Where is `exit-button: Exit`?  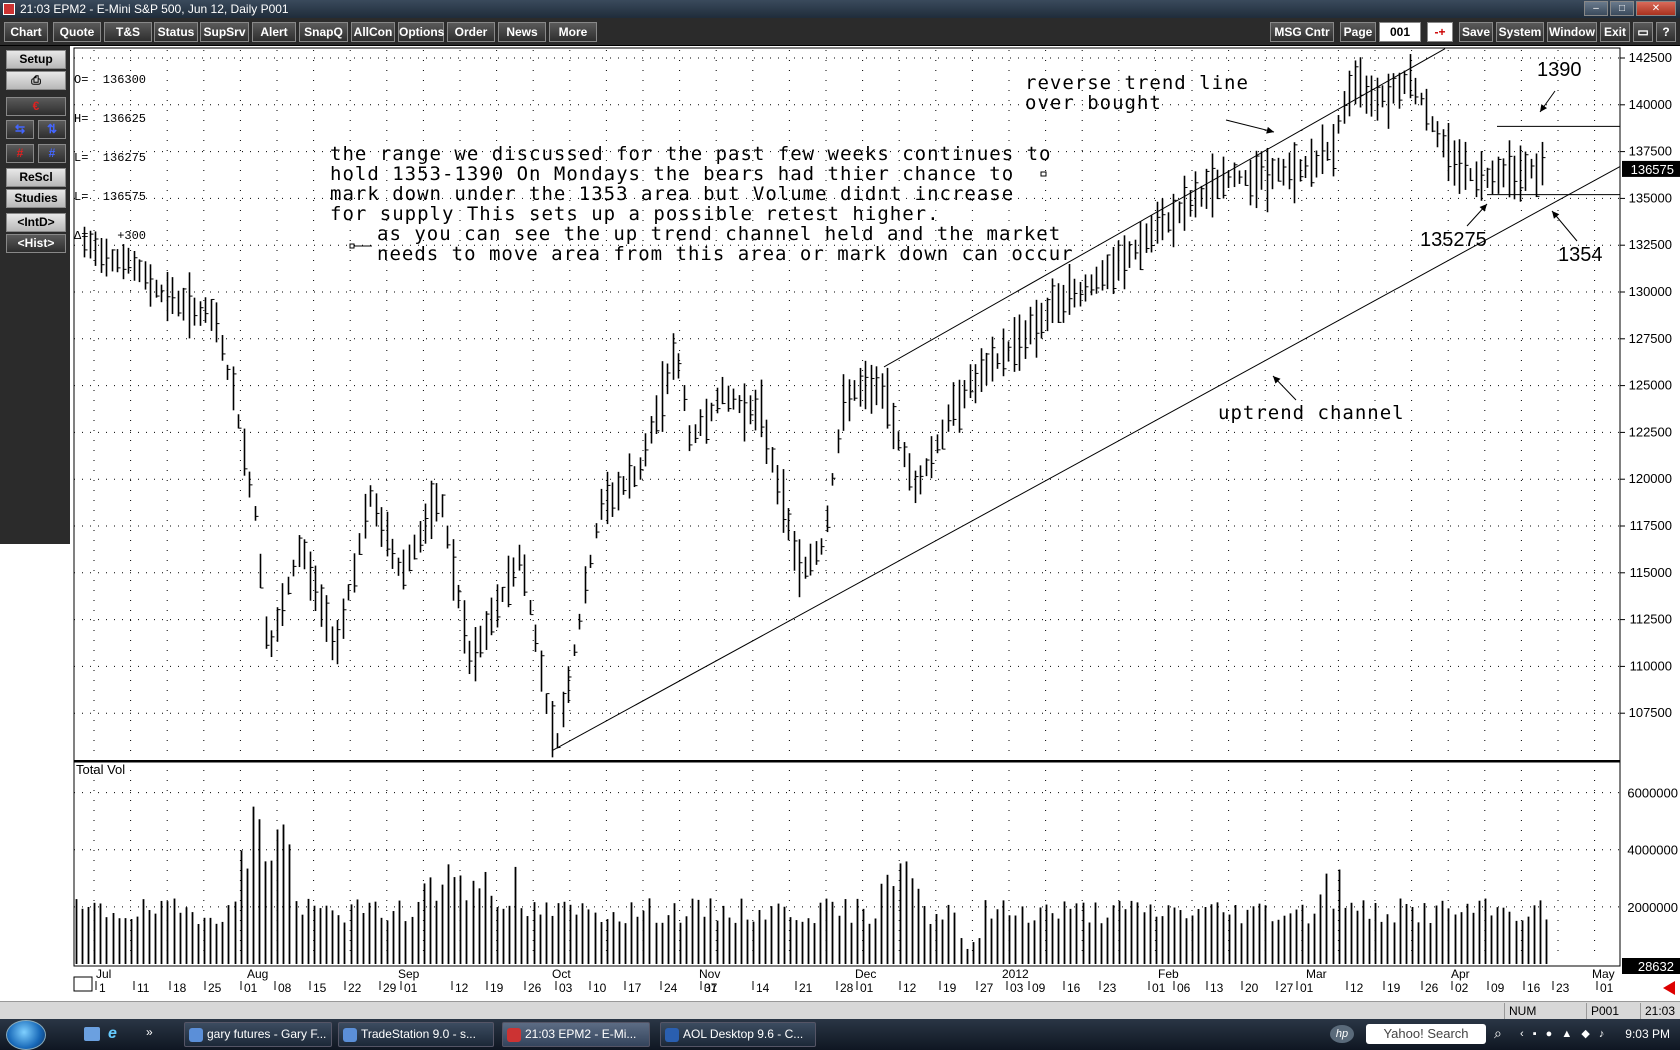
exit-button: Exit is located at coordinates (1615, 32).